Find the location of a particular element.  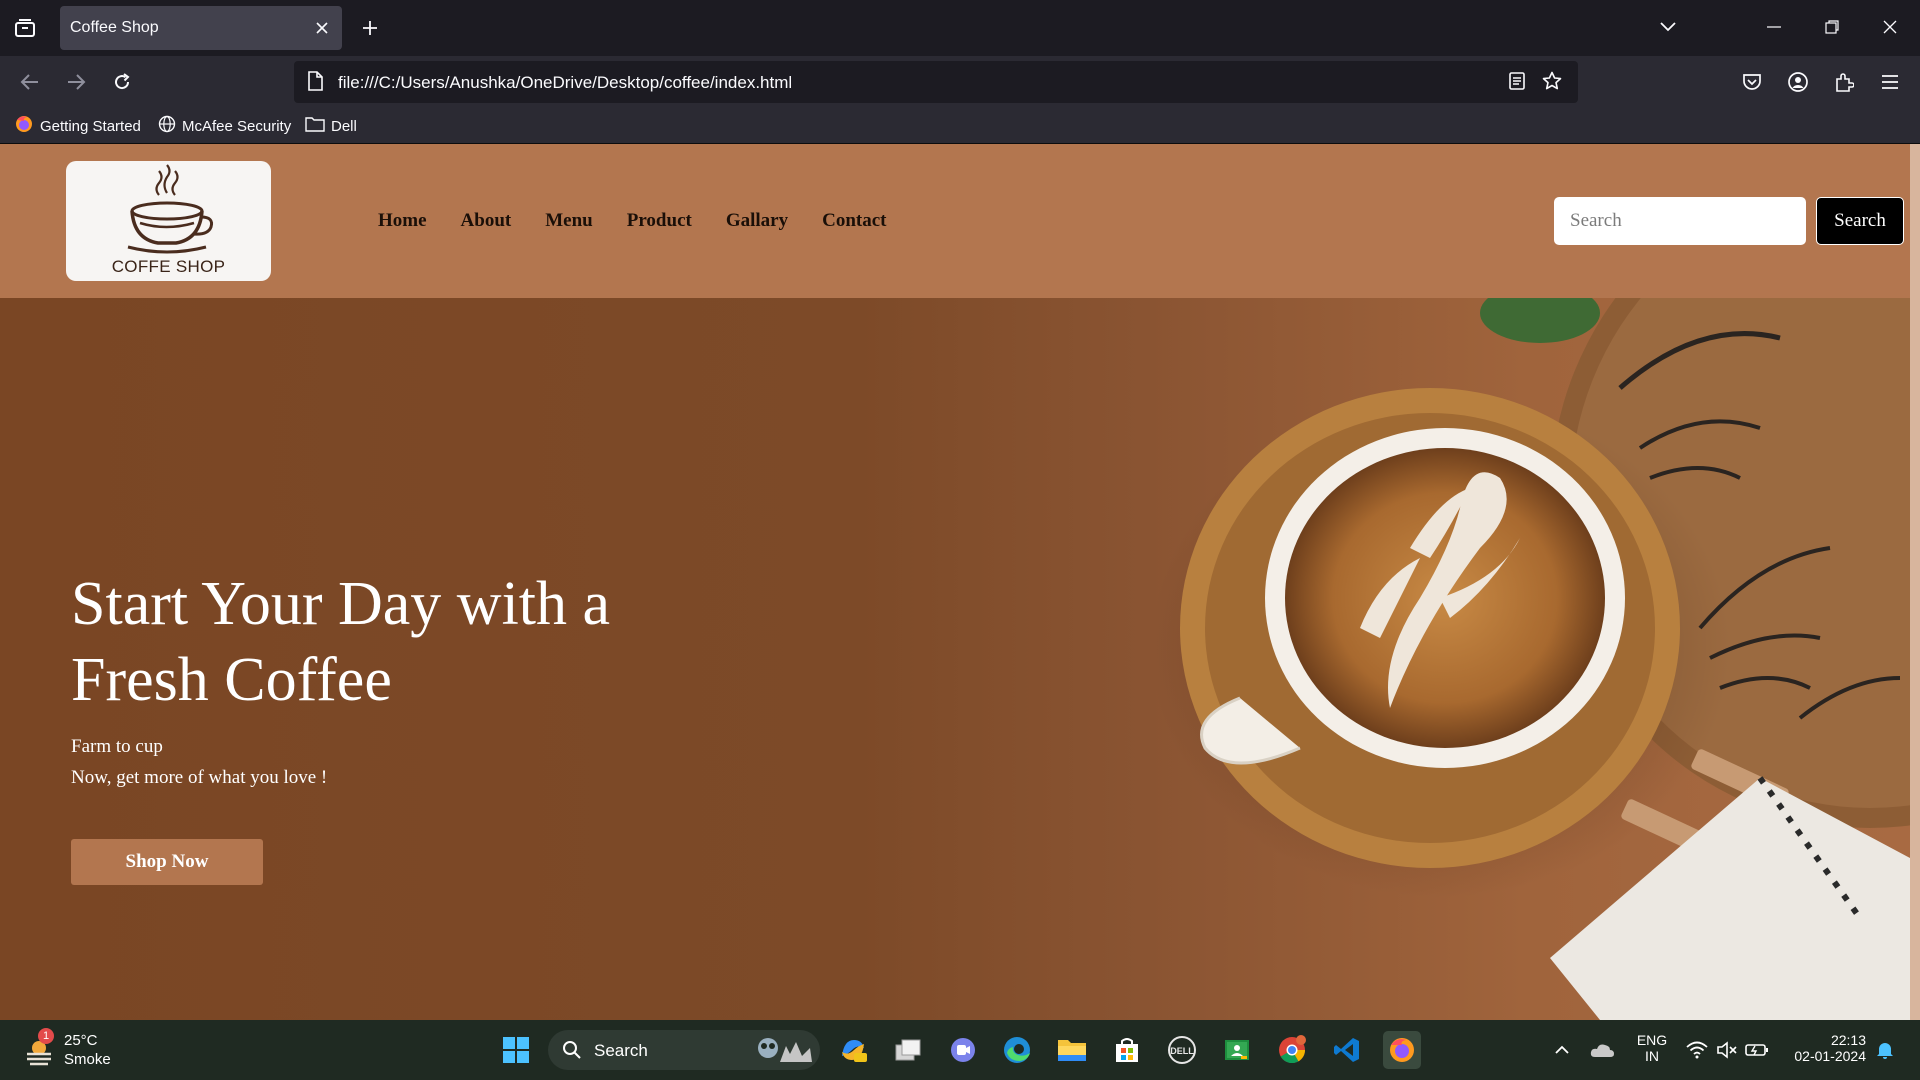

tab-list-icon is located at coordinates (25, 28).